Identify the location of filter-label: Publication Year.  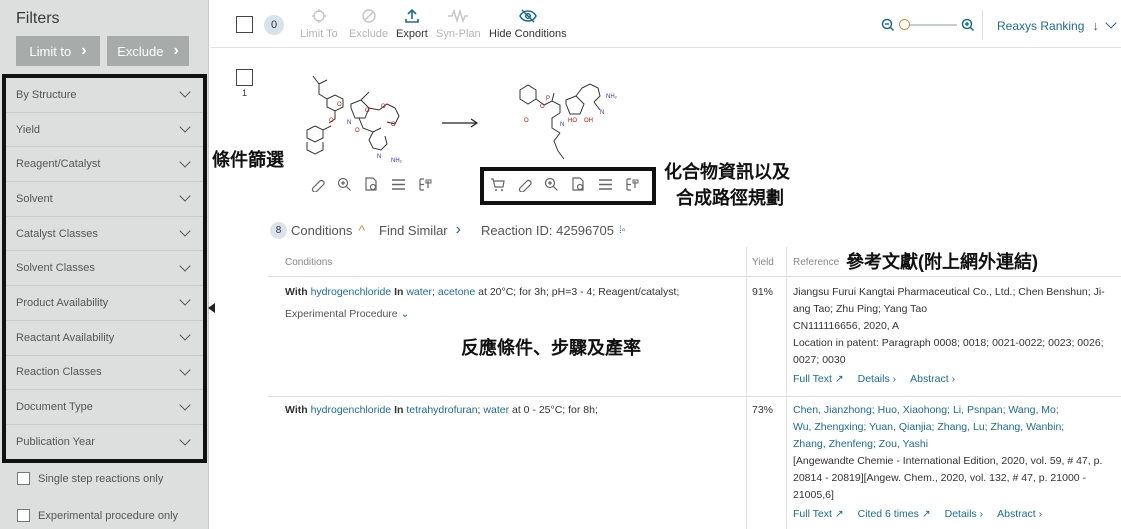
(55, 442).